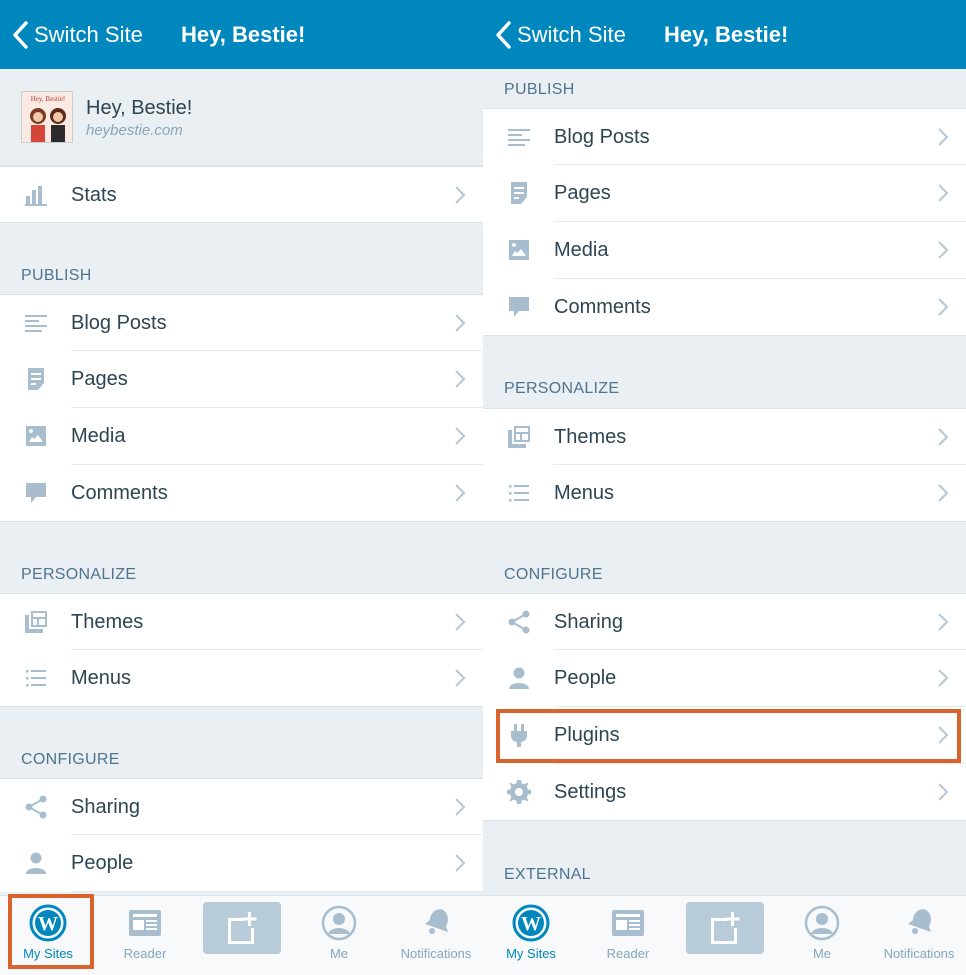 Image resolution: width=966 pixels, height=975 pixels. I want to click on site-url: heybestie.com, so click(134, 130).